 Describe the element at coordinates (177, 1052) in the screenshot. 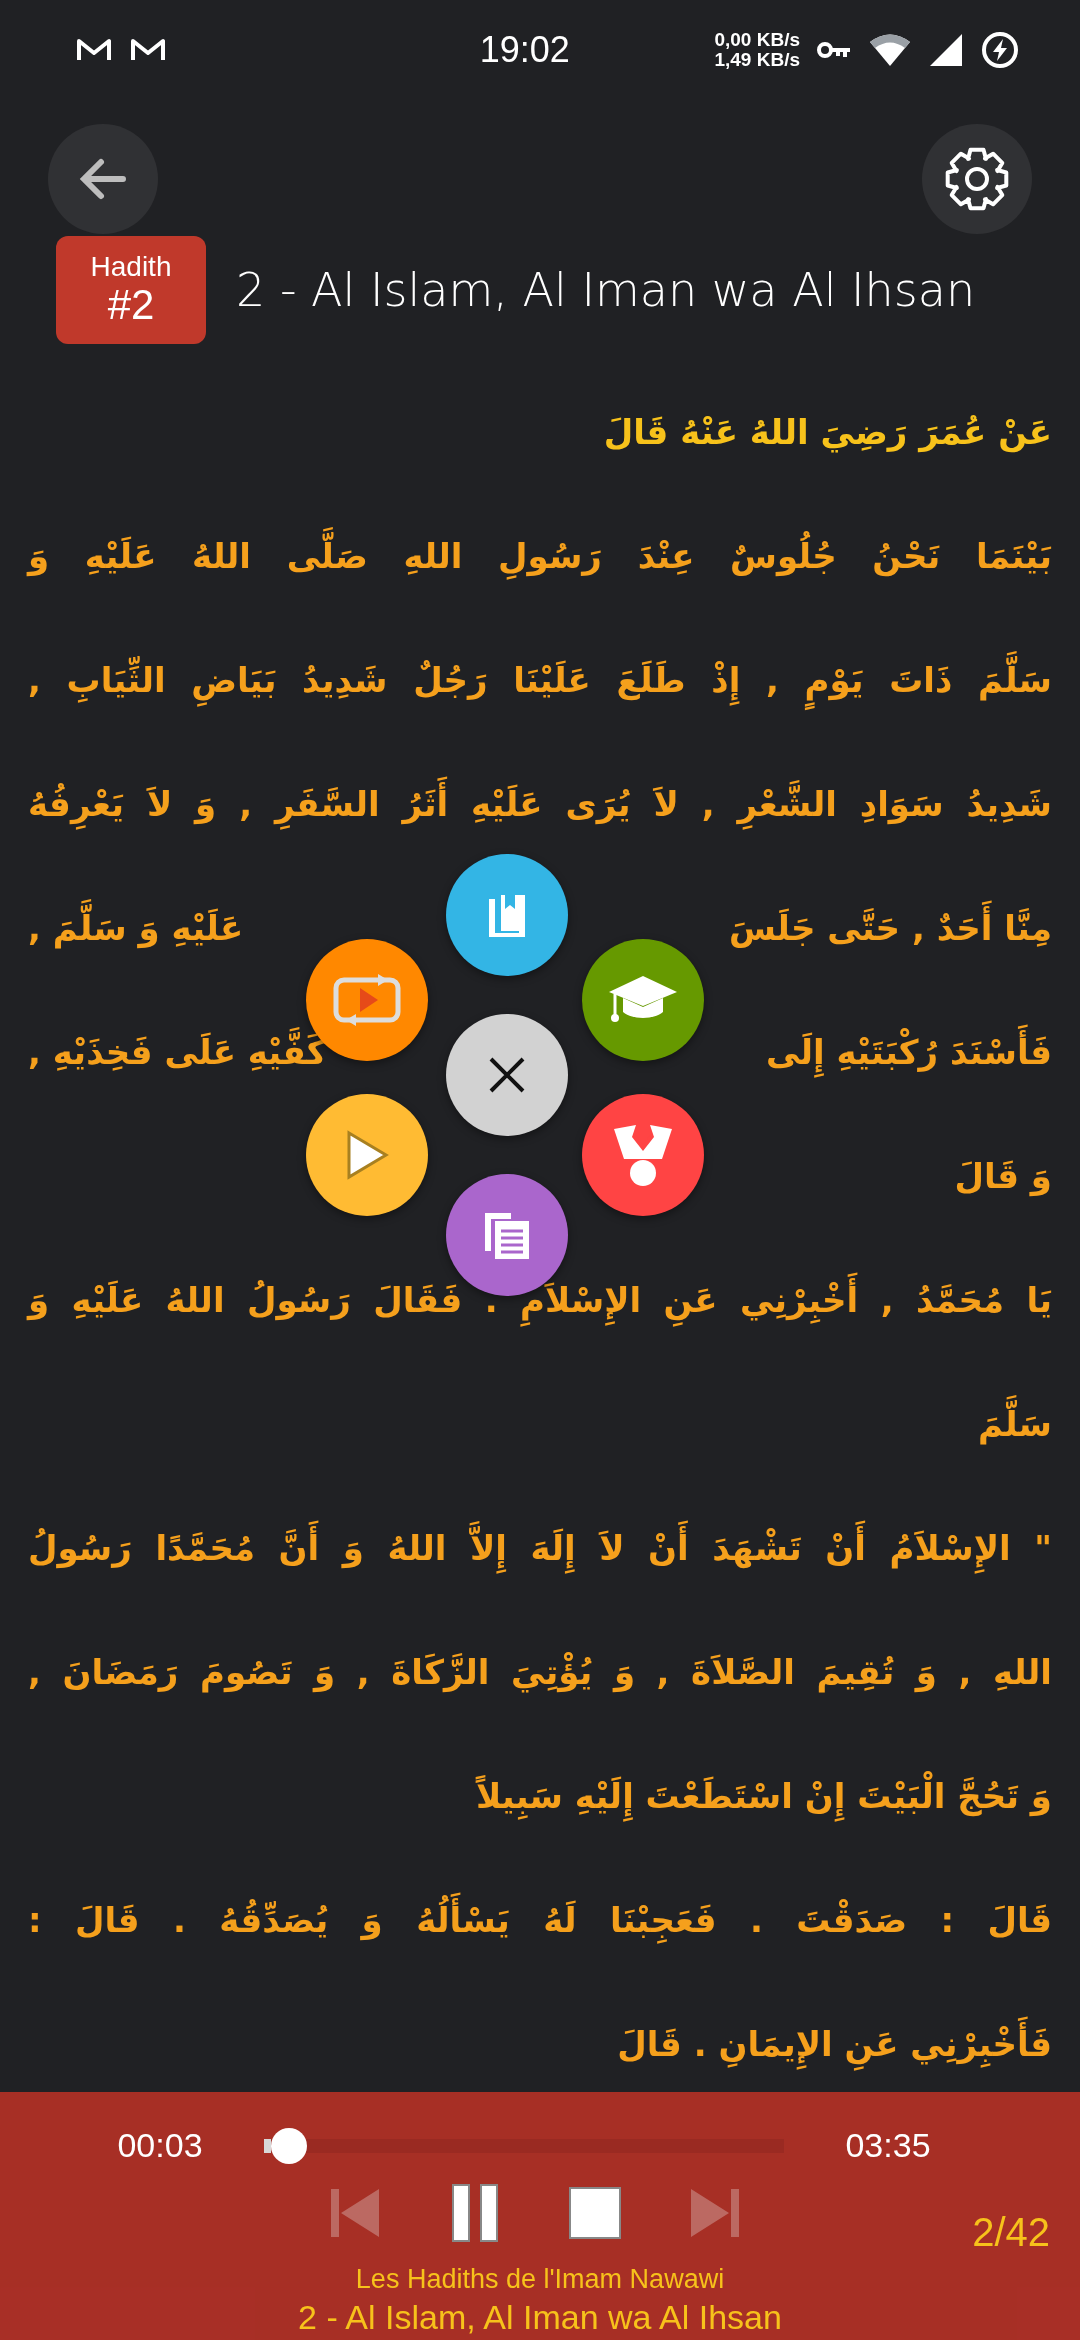

I see `hadith-text-fragment: كَفَّيْهِ عَلَى فَخِذَيْهِ ,` at that location.